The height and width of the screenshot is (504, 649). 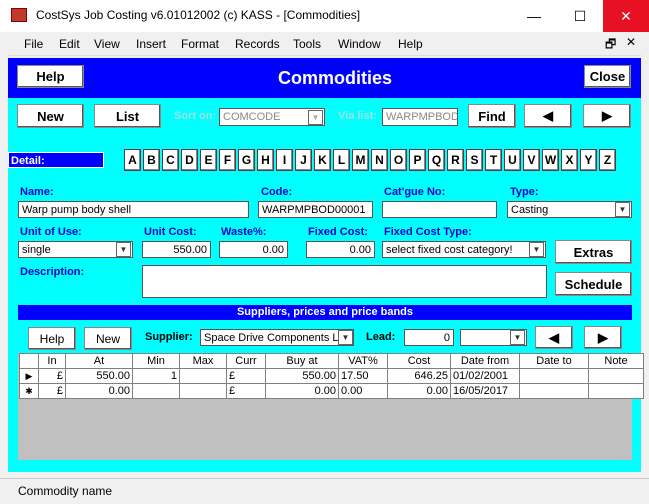 I want to click on menu-tools: Tools, so click(x=307, y=44).